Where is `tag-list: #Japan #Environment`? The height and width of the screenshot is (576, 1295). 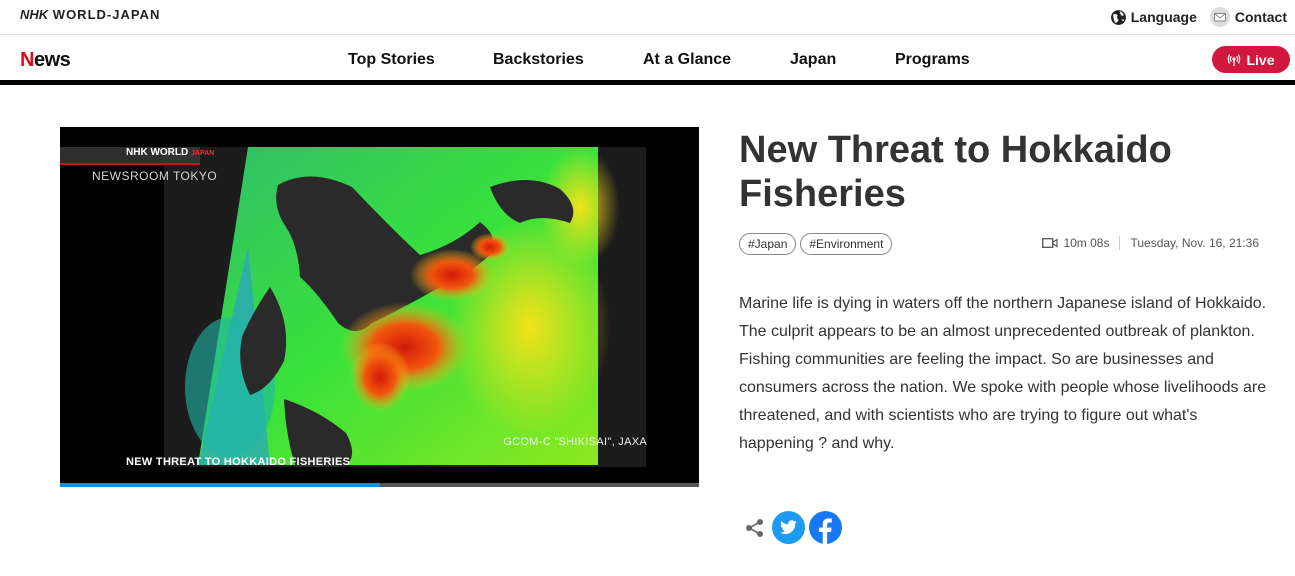 tag-list: #Japan #Environment is located at coordinates (816, 244).